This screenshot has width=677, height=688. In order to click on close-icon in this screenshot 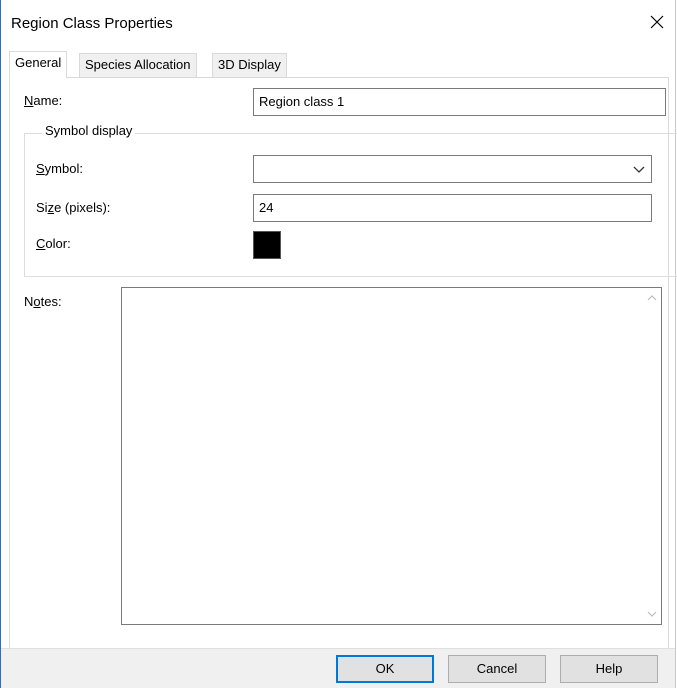, I will do `click(657, 22)`.